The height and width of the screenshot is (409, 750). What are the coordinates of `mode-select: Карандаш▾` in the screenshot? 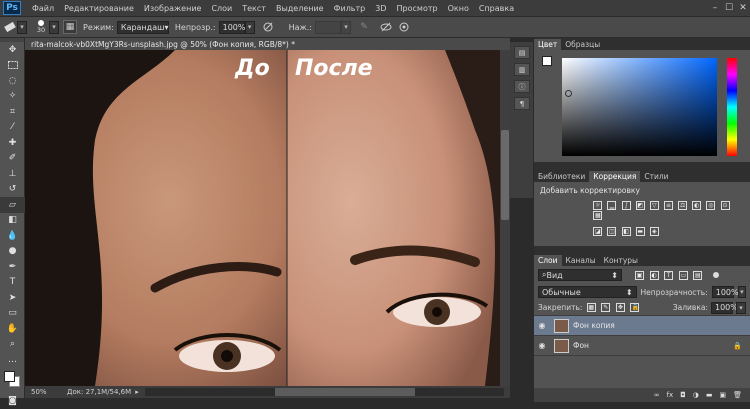 It's located at (143, 27).